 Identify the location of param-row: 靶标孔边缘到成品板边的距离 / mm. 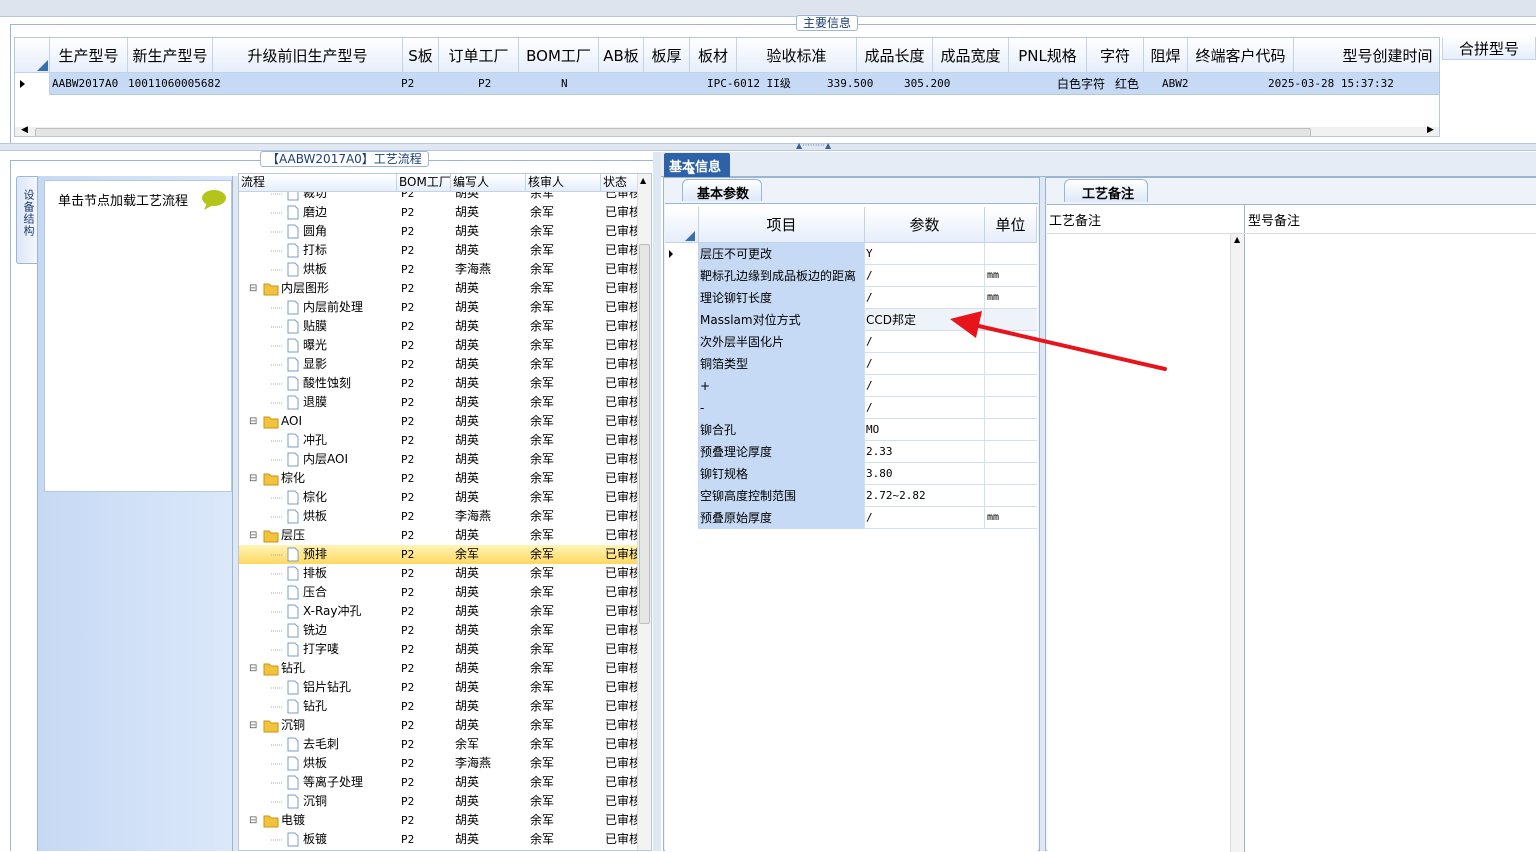
(851, 276).